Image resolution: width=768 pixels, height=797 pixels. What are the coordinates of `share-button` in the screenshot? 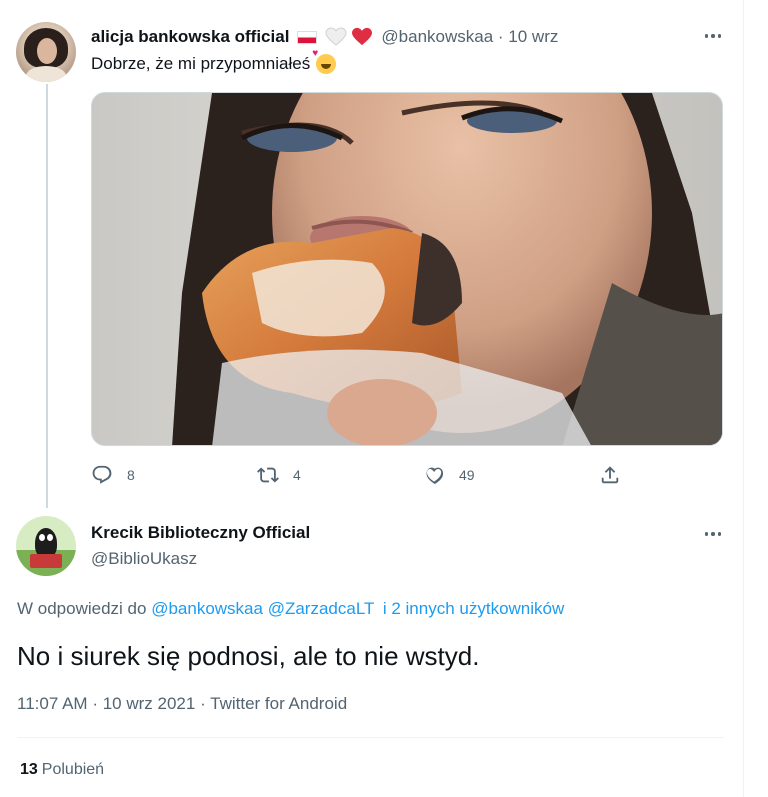 It's located at (617, 475).